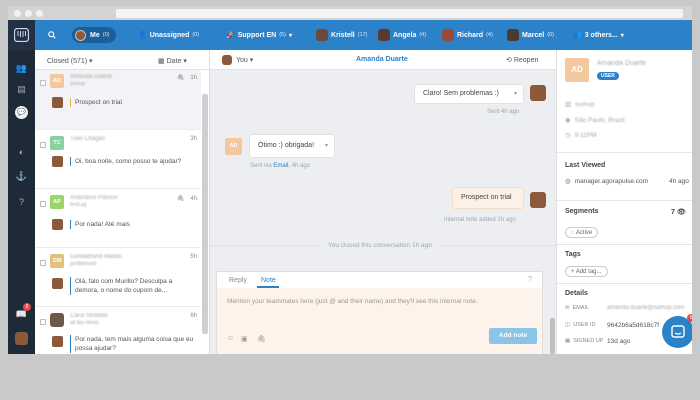 Image resolution: width=700 pixels, height=400 pixels. I want to click on user-badge: USER, so click(608, 76).